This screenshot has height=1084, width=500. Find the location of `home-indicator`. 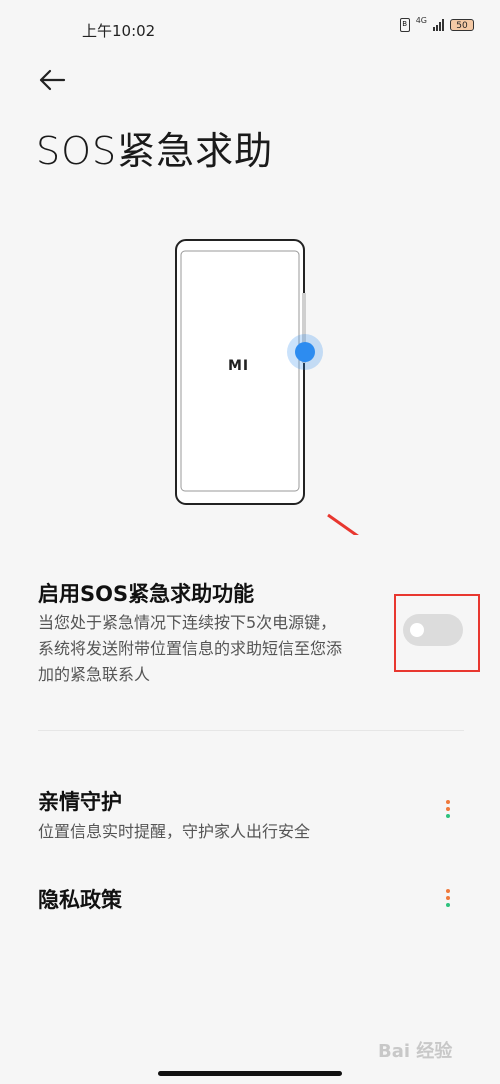

home-indicator is located at coordinates (250, 1073).